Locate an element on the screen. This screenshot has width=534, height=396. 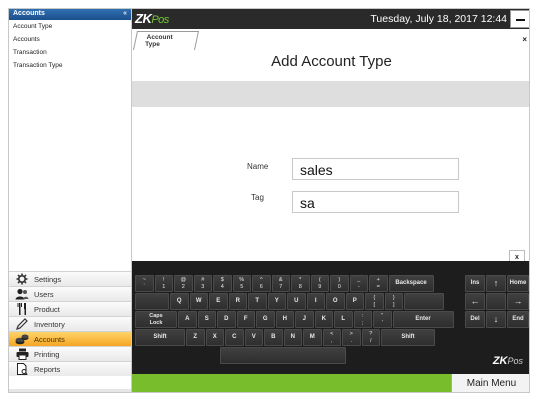
sidebar-link-account-type: Account Type is located at coordinates (70, 26).